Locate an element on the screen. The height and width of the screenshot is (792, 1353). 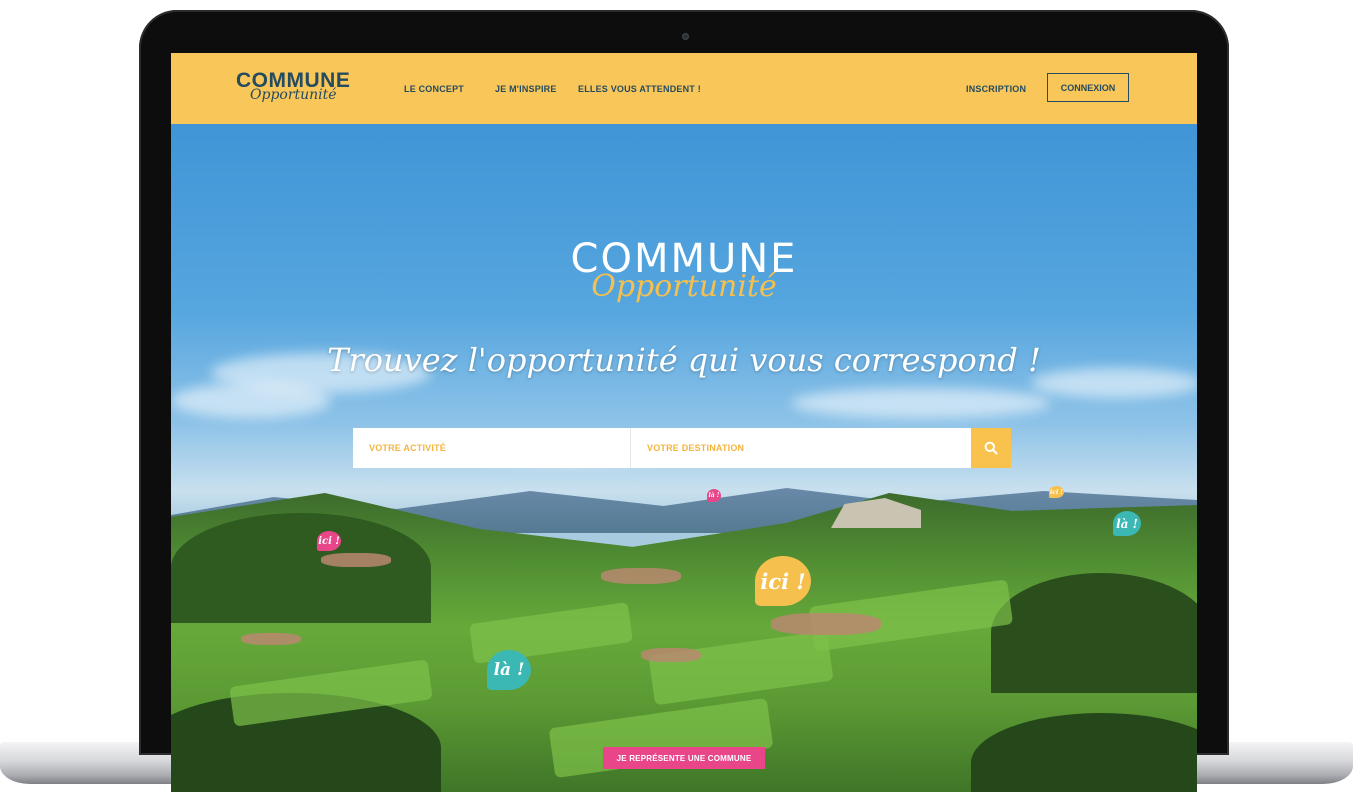
camera-dot is located at coordinates (685, 36).